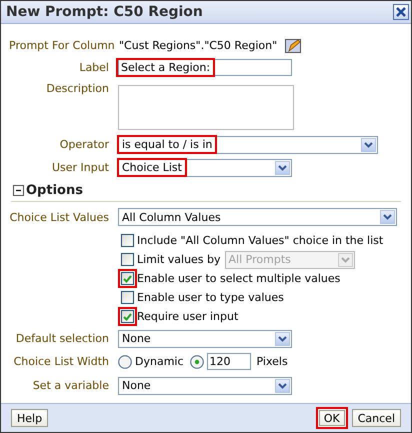  Describe the element at coordinates (59, 217) in the screenshot. I see `field-label: Choice List Values` at that location.